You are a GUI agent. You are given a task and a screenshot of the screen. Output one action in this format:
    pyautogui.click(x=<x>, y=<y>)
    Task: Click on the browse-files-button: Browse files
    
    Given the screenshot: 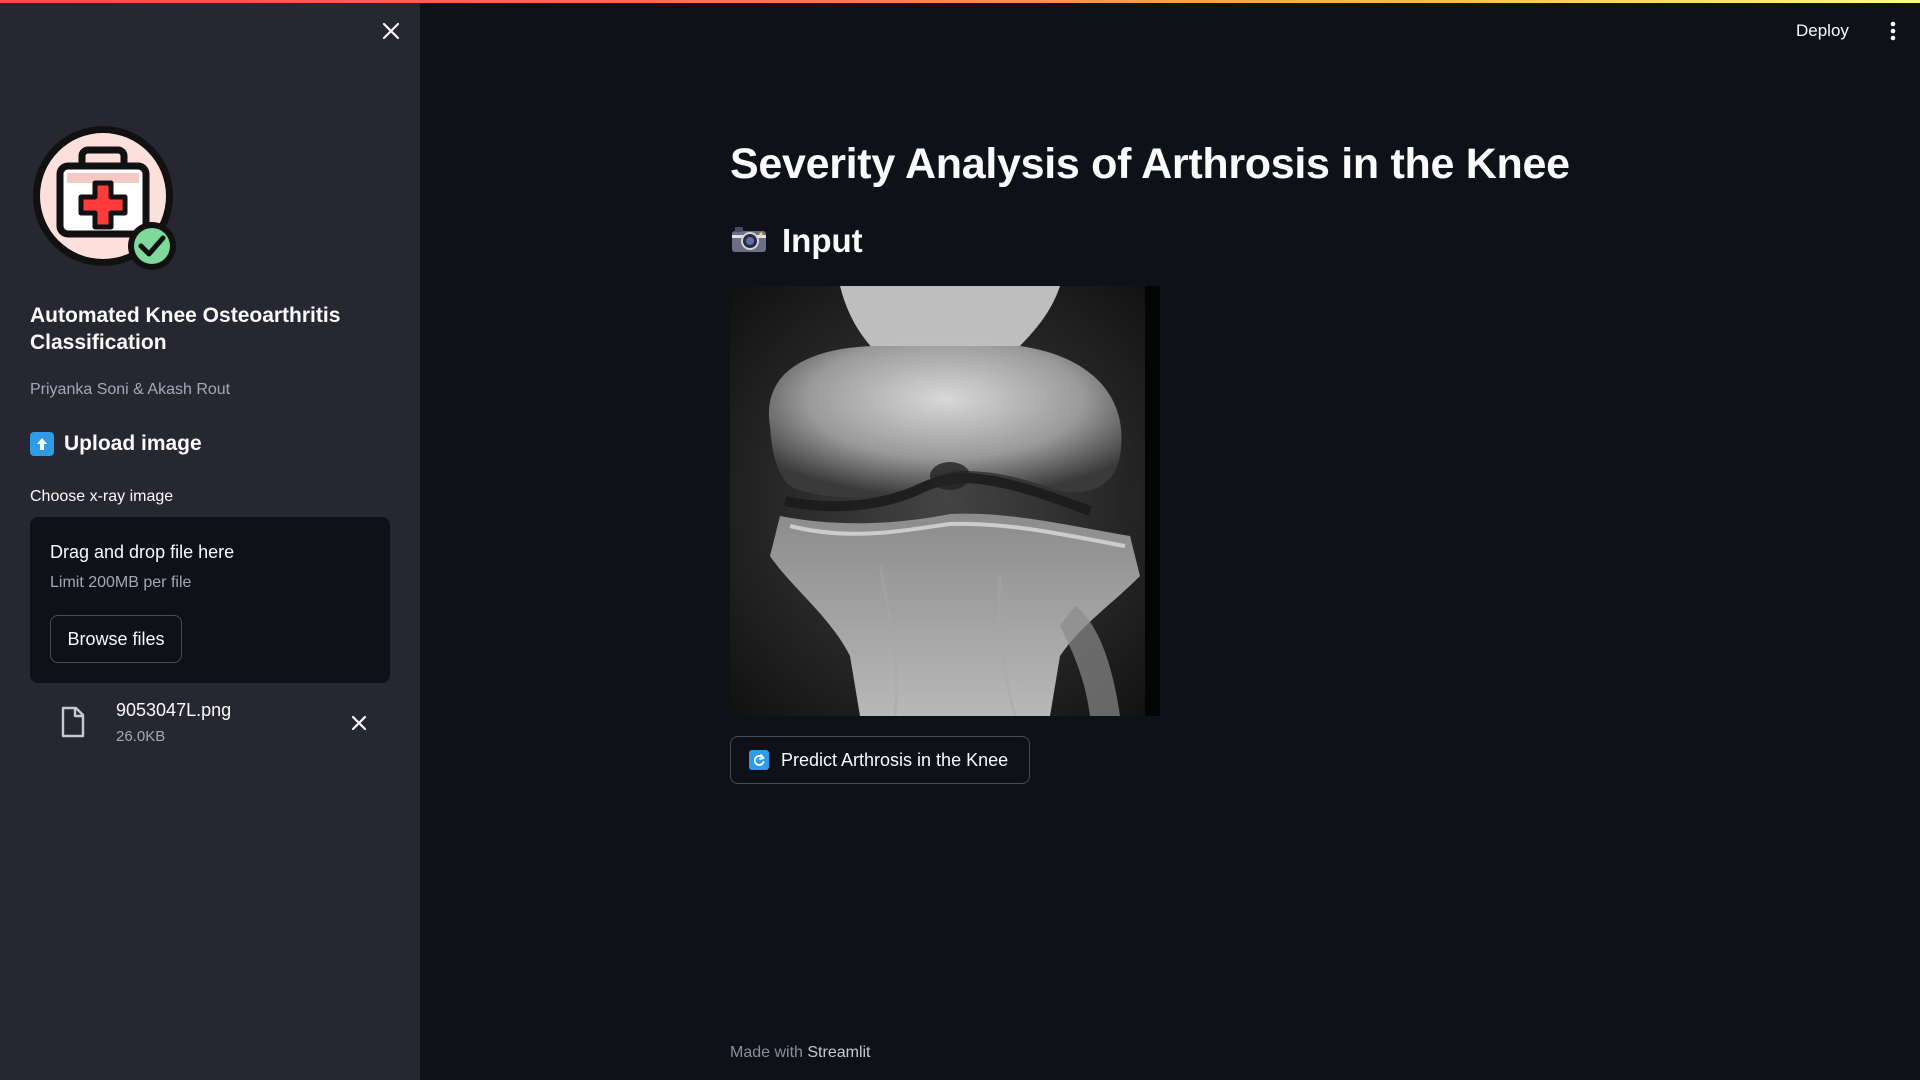 What is the action you would take?
    pyautogui.click(x=116, y=639)
    